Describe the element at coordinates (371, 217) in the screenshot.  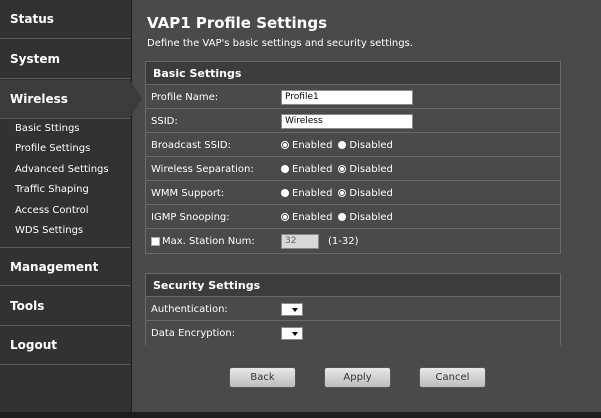
I see `igmp-disabled-label: Disabled` at that location.